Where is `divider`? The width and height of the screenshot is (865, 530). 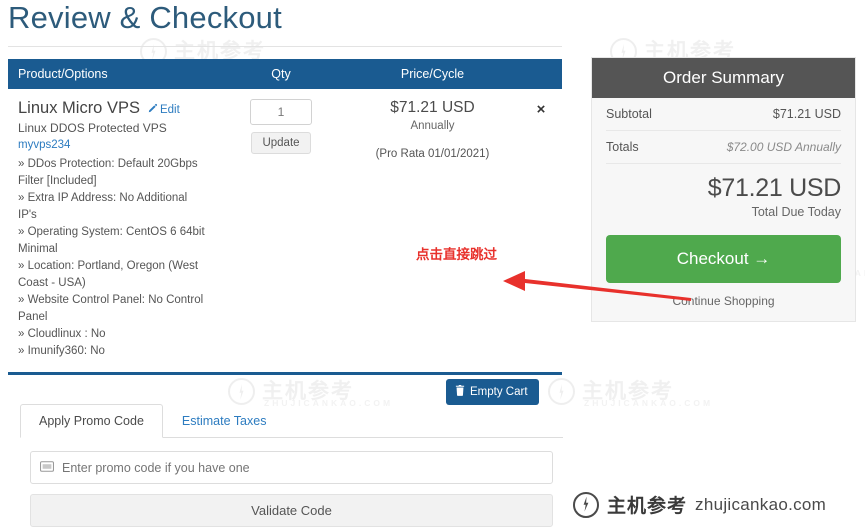
divider is located at coordinates (285, 52).